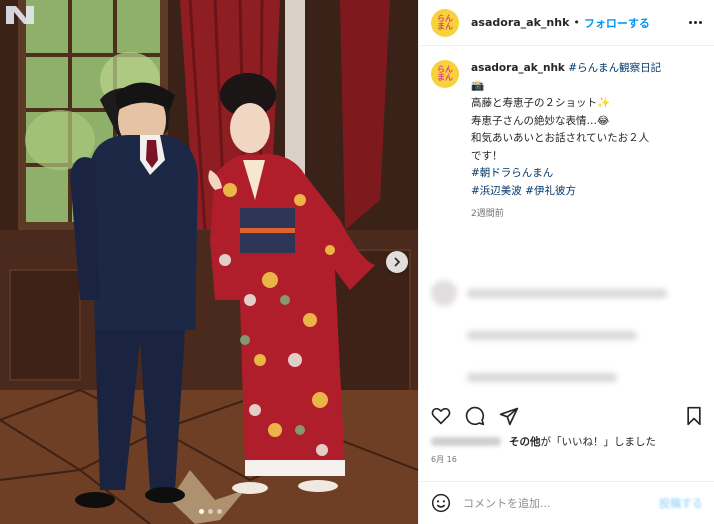 This screenshot has width=714, height=524. I want to click on action-bar, so click(567, 416).